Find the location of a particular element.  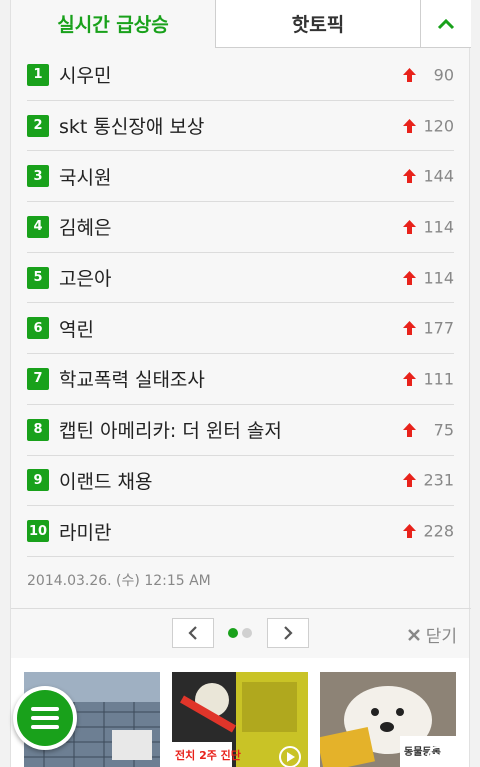

rank-badge: 6 is located at coordinates (38, 328).